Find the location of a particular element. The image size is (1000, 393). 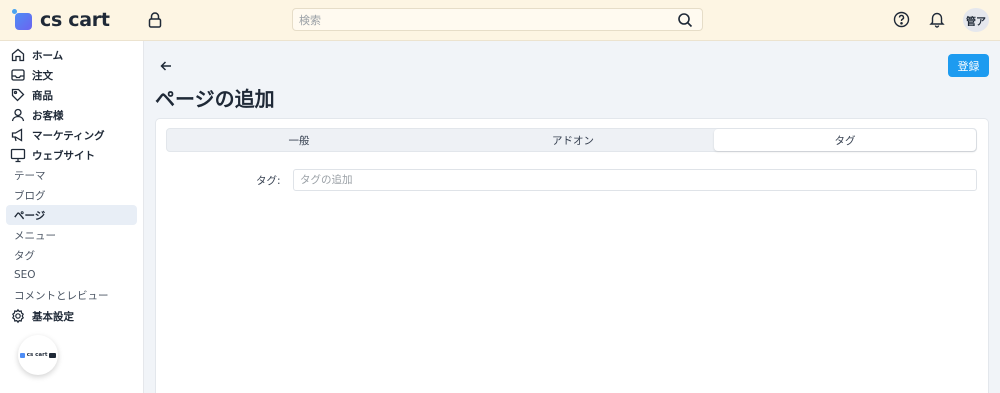

gear-icon is located at coordinates (18, 316).